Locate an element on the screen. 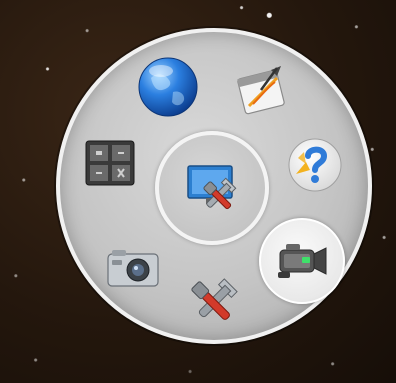 Image resolution: width=396 pixels, height=383 pixels. pen-and-paper-menu-item is located at coordinates (261, 90).